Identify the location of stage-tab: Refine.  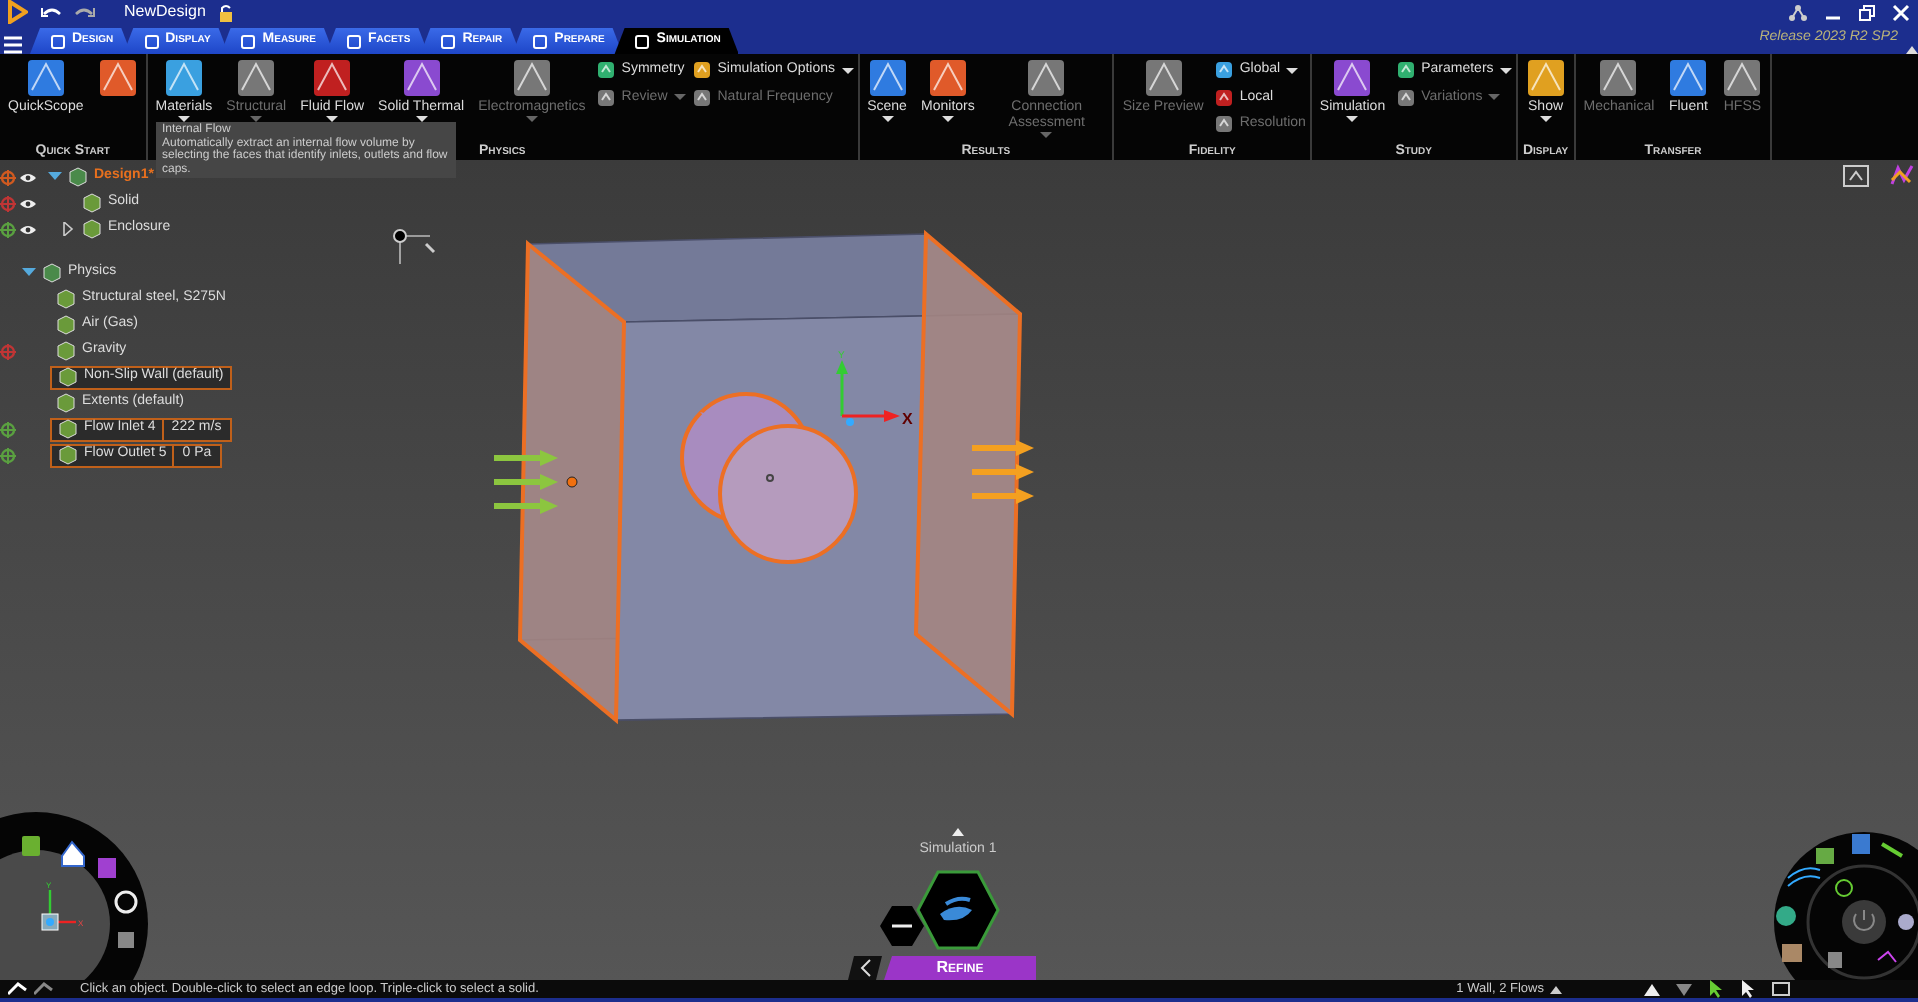
(960, 968).